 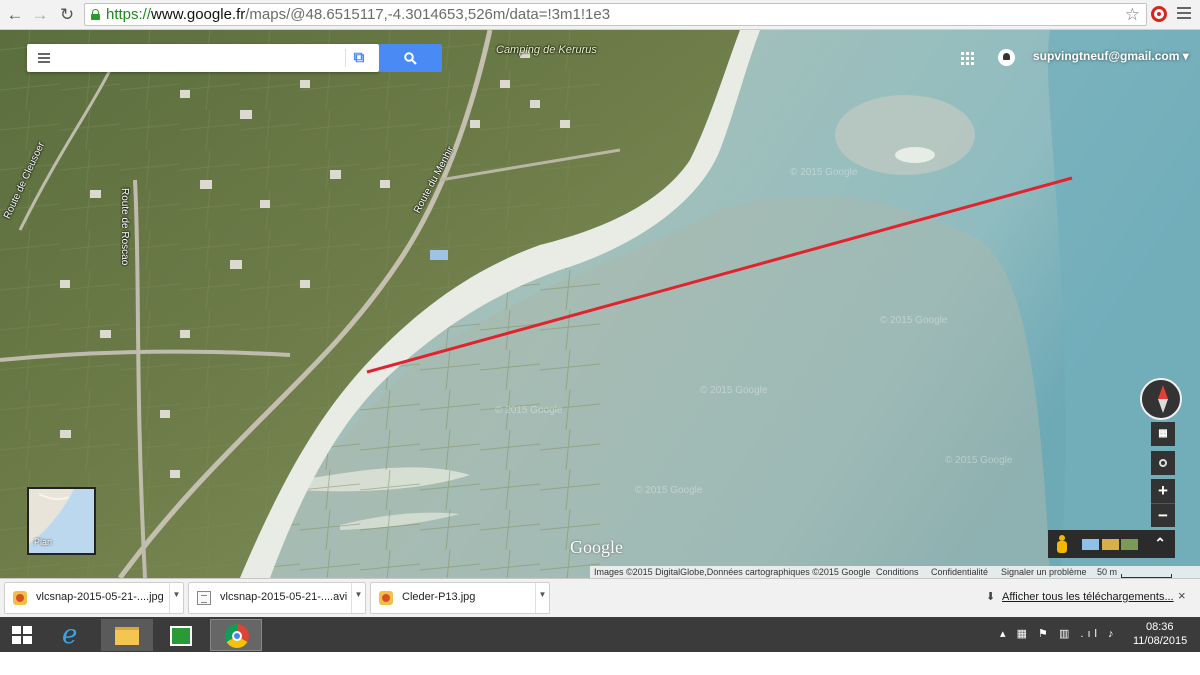 What do you see at coordinates (15, 15) in the screenshot?
I see `back-arrow-icon: ←` at bounding box center [15, 15].